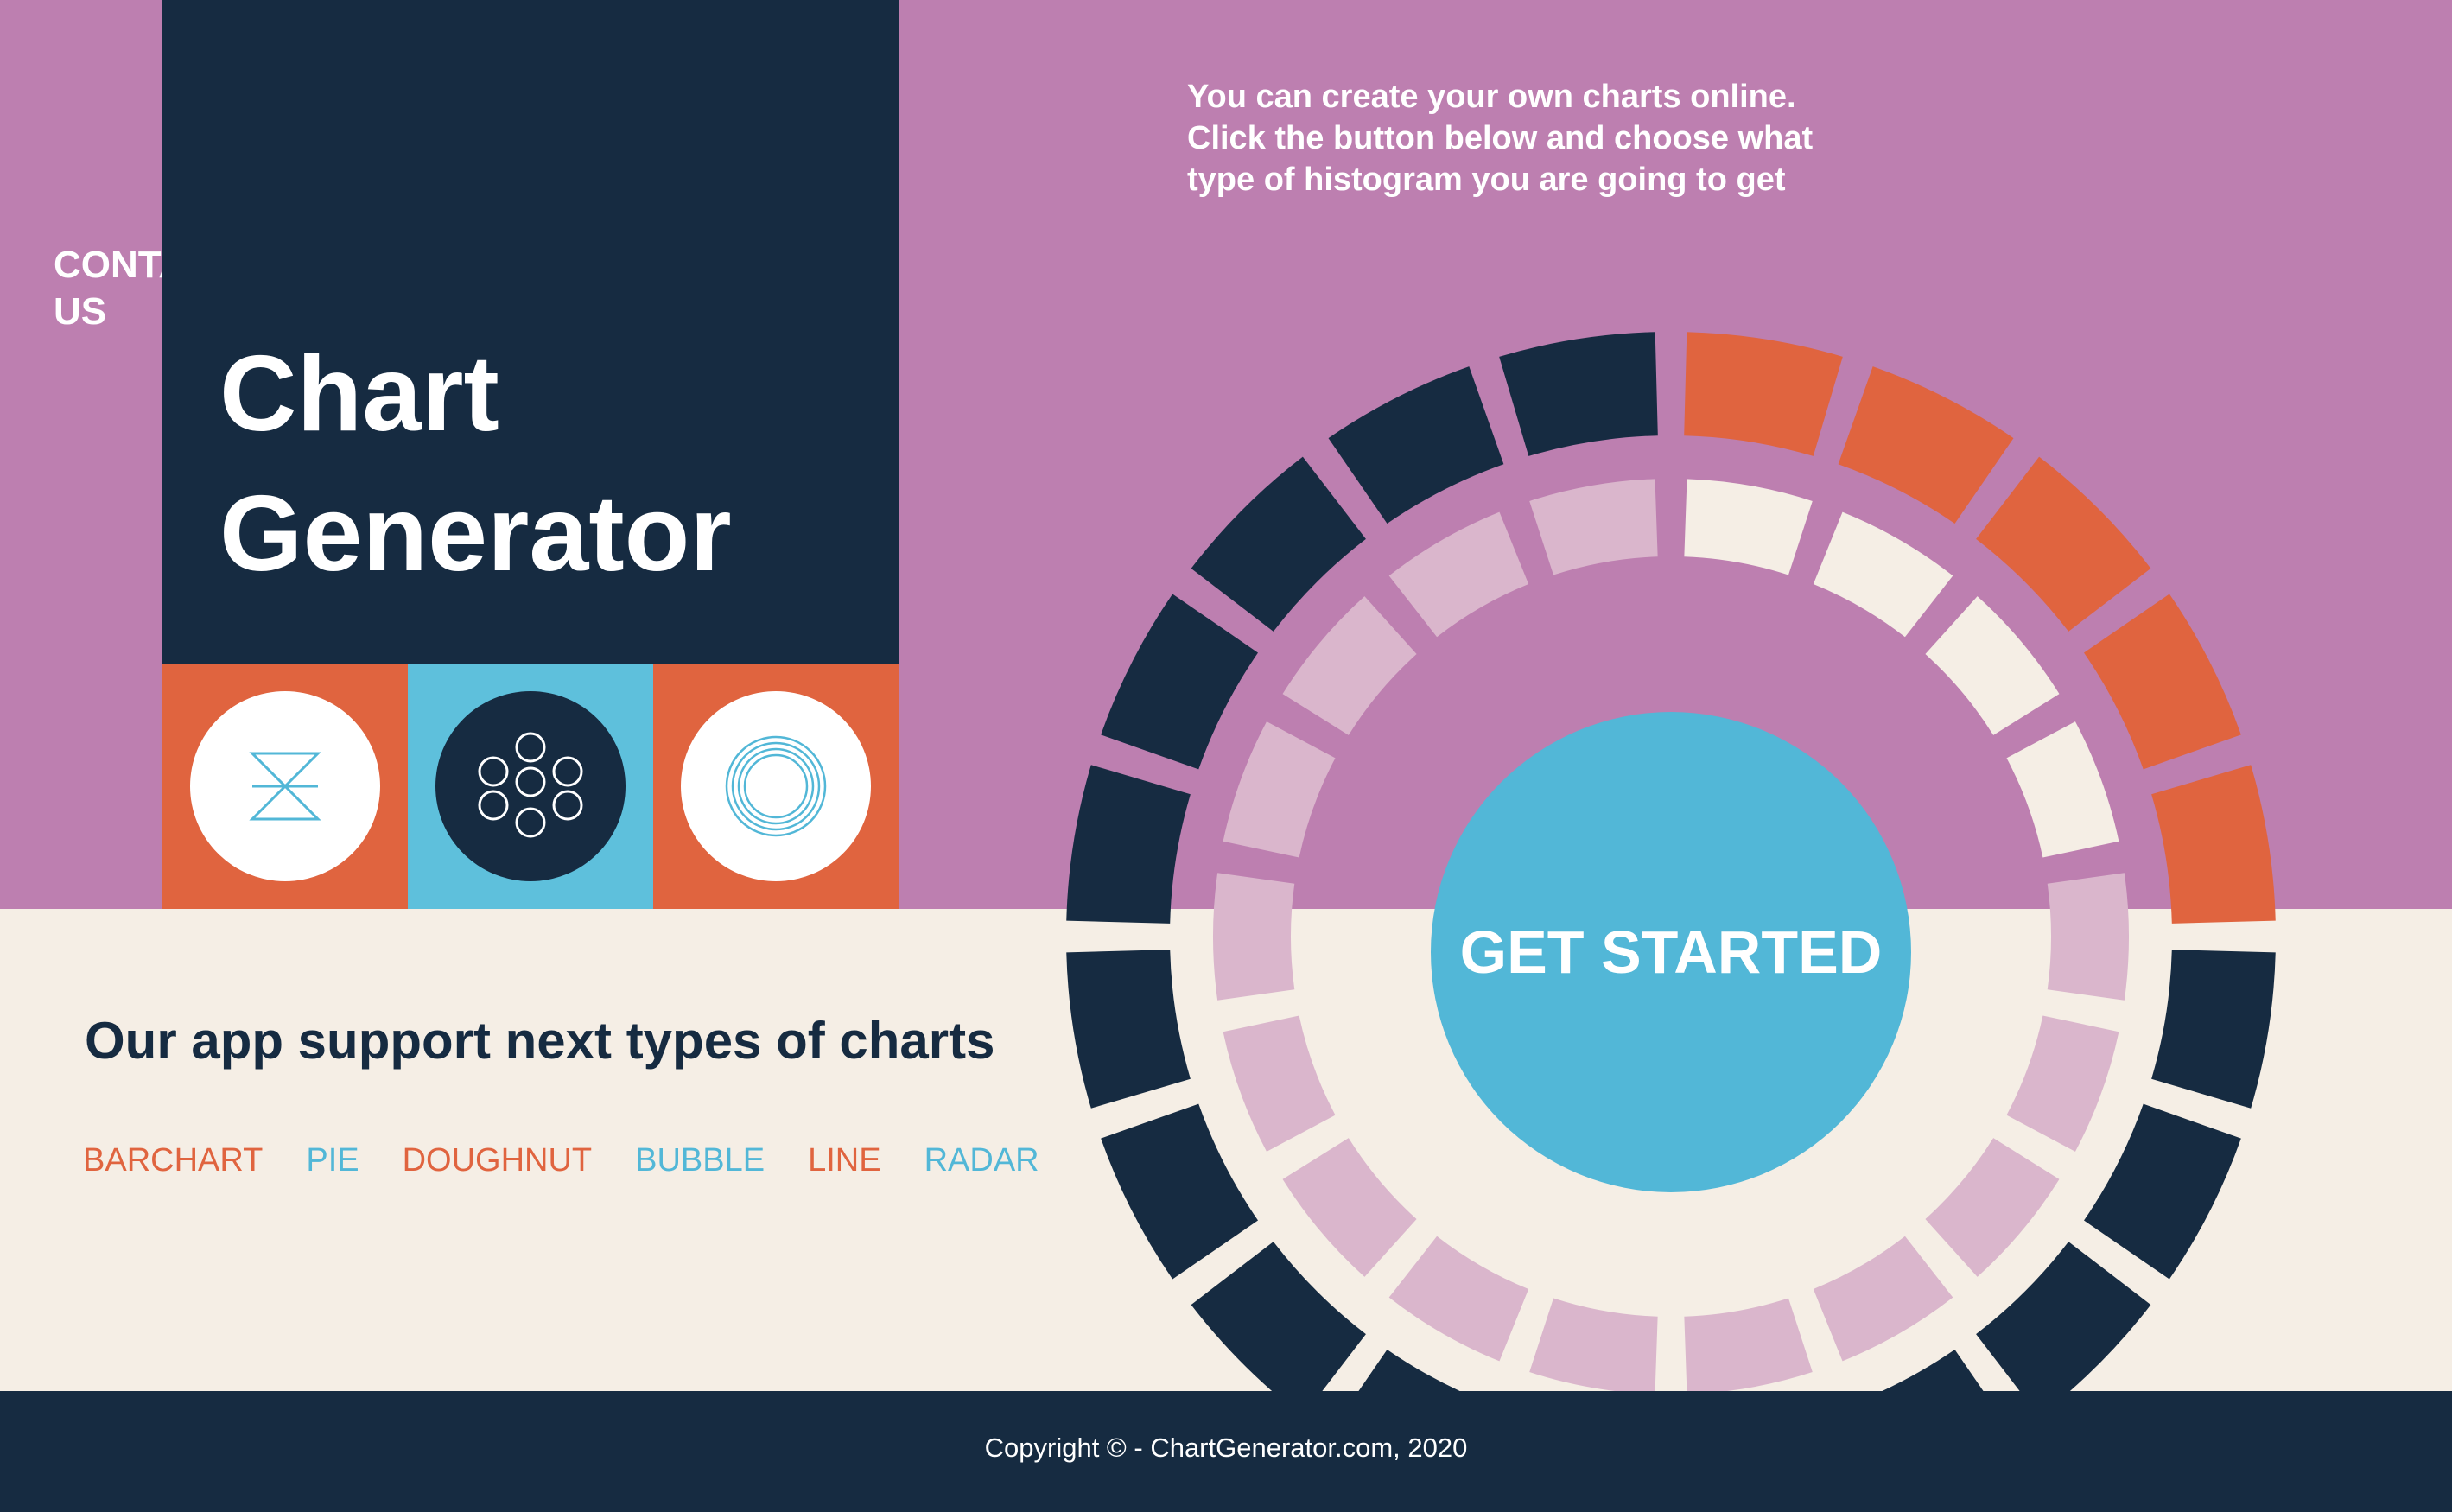 Image resolution: width=2452 pixels, height=1512 pixels. What do you see at coordinates (498, 1160) in the screenshot?
I see `chart-type-doughnut: DOUGHNUT` at bounding box center [498, 1160].